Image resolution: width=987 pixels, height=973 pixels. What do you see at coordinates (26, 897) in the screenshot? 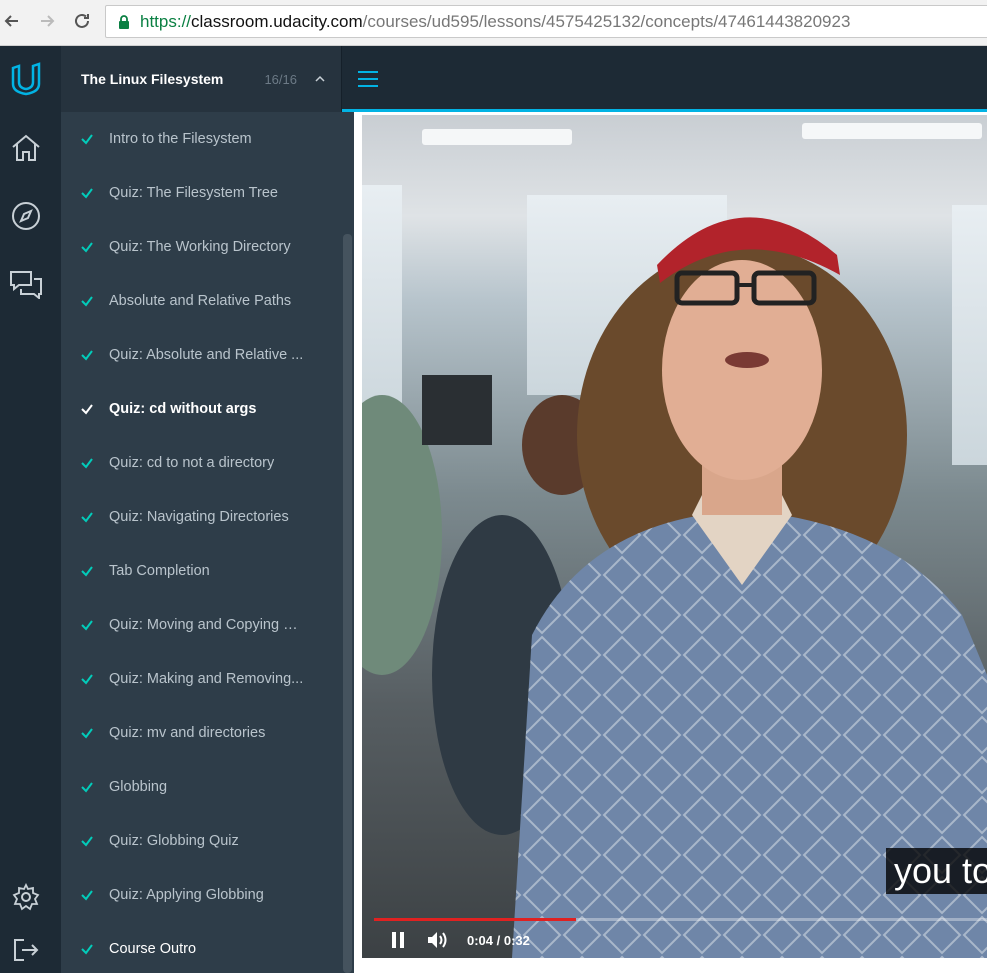
I see `gear-icon` at bounding box center [26, 897].